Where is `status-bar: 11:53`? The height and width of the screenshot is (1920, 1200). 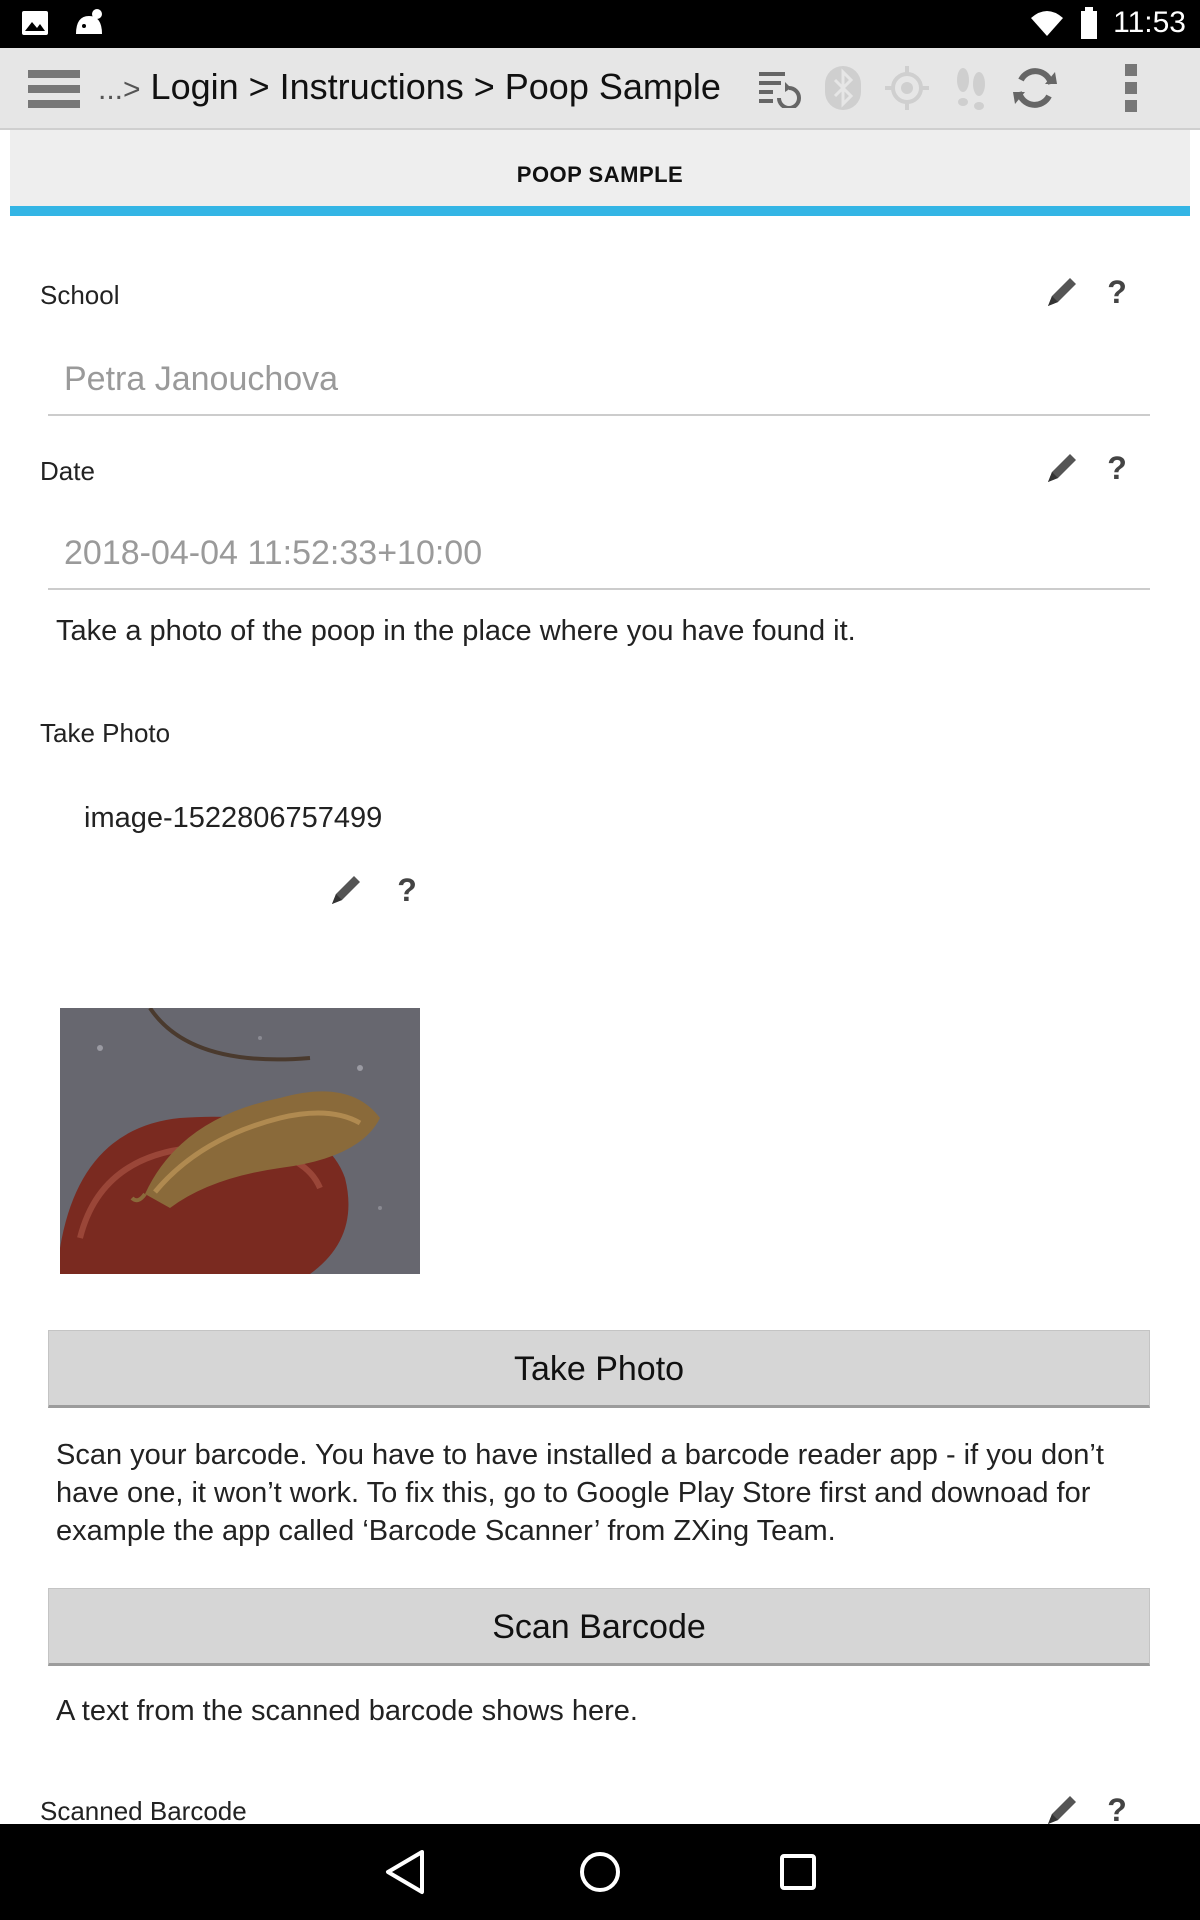 status-bar: 11:53 is located at coordinates (600, 24).